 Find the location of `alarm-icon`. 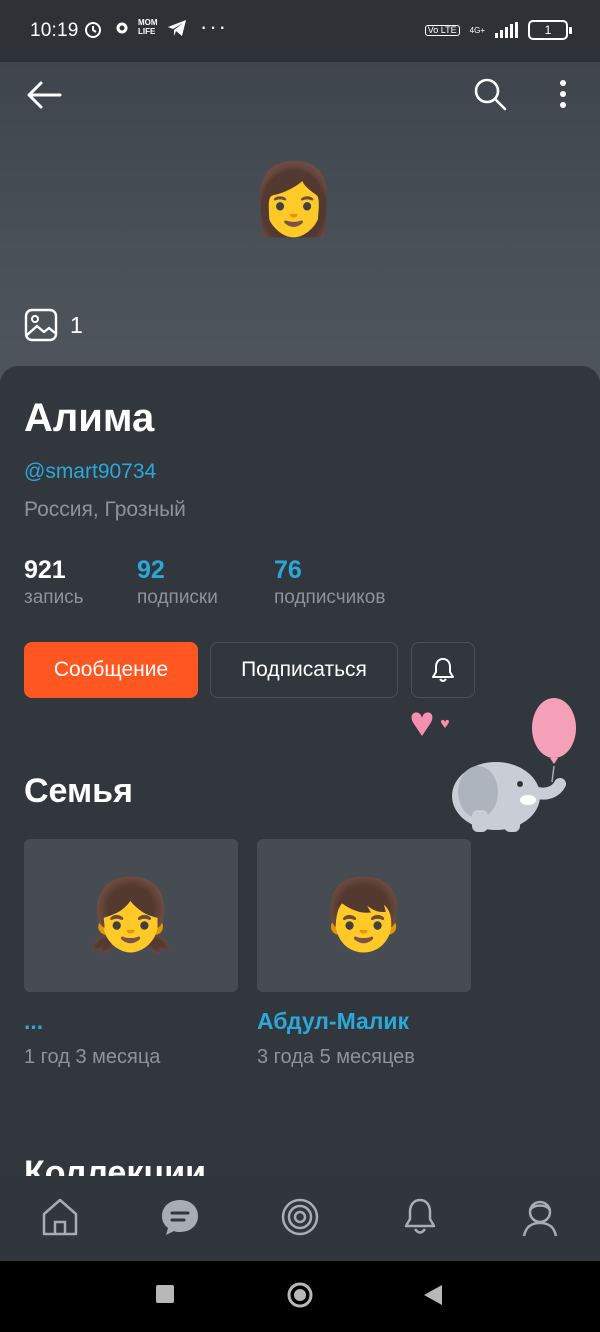

alarm-icon is located at coordinates (93, 30).